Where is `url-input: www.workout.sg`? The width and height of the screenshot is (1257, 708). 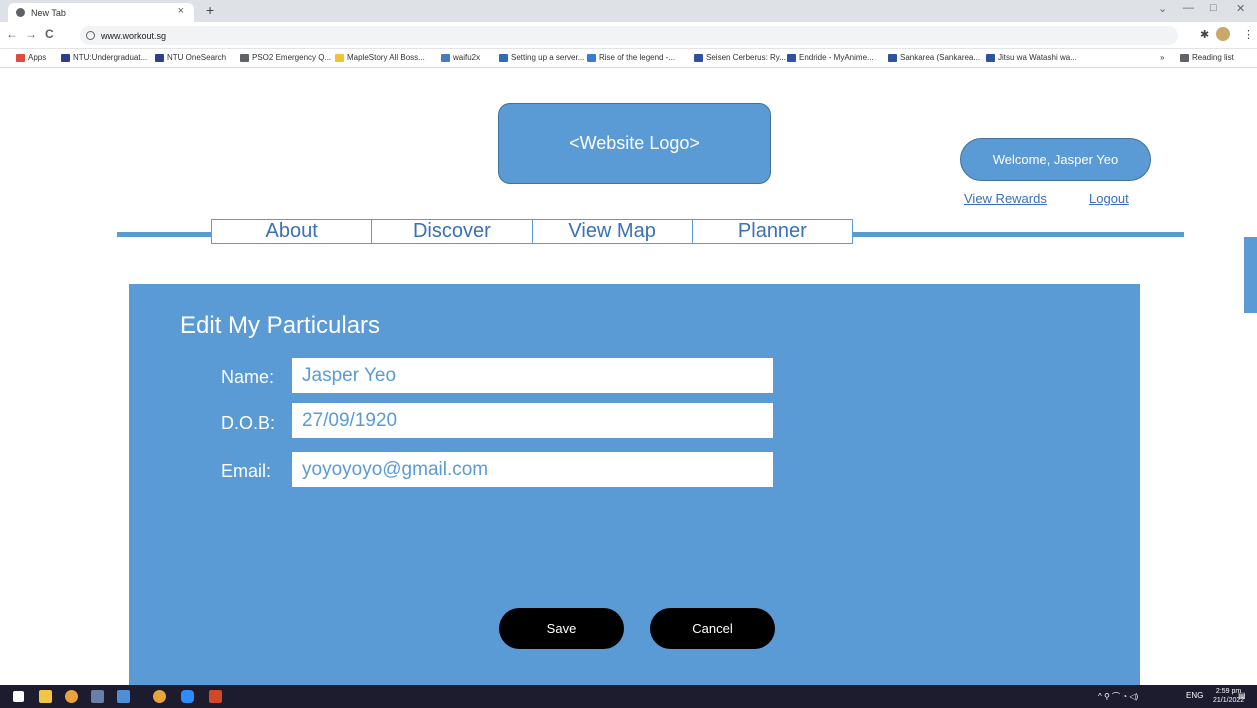 url-input: www.workout.sg is located at coordinates (629, 35).